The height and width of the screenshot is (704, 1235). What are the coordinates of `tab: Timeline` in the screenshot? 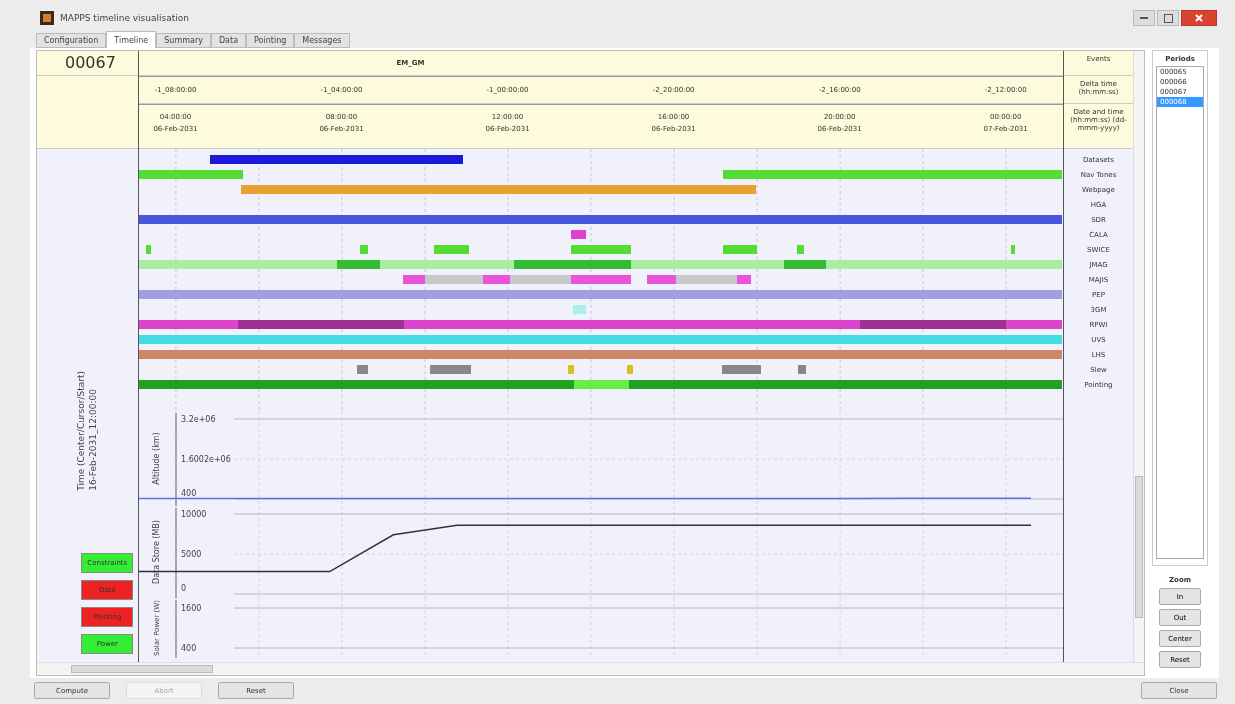 It's located at (131, 39).